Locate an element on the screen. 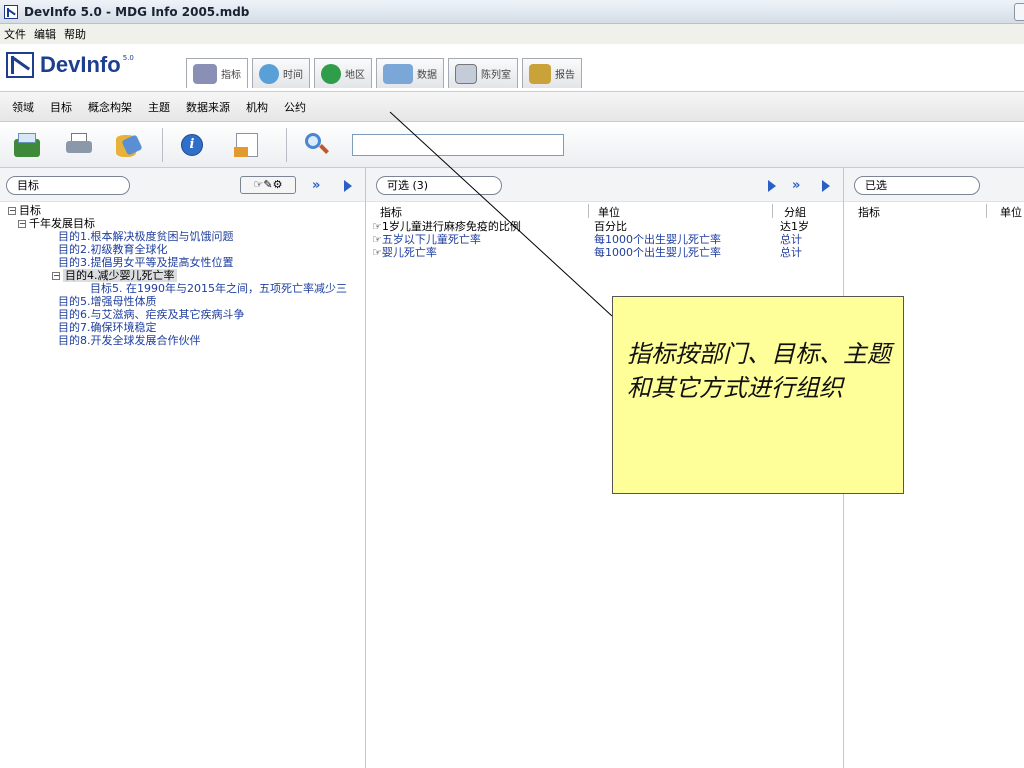  tree-item-label: 目的8.开发全球发展合作伙伴 is located at coordinates (129, 340).